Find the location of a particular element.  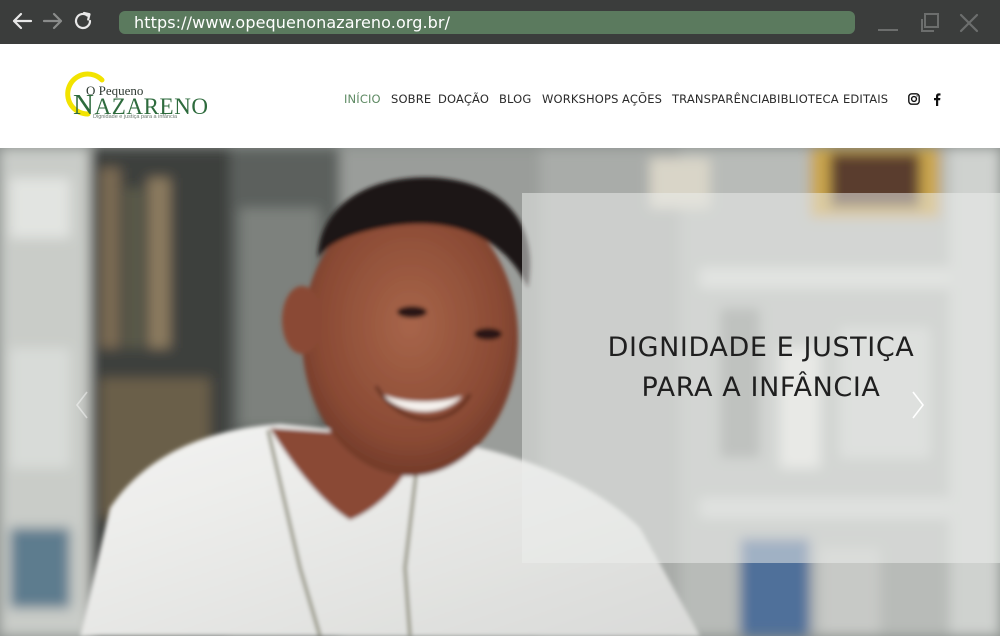

close-icon is located at coordinates (969, 23).